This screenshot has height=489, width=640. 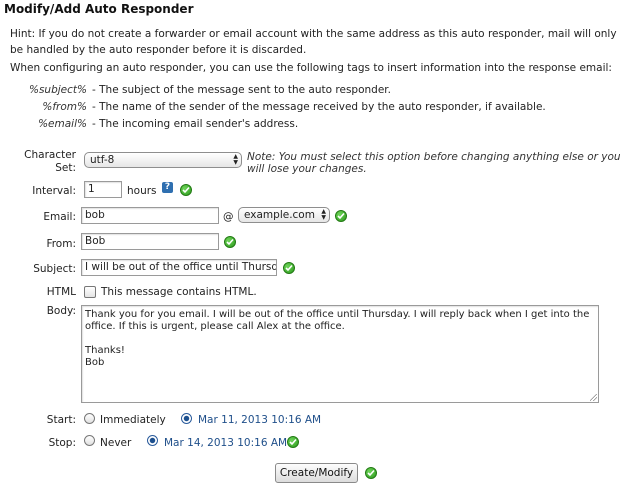 I want to click on charset-label: Character Set:, so click(x=41, y=162).